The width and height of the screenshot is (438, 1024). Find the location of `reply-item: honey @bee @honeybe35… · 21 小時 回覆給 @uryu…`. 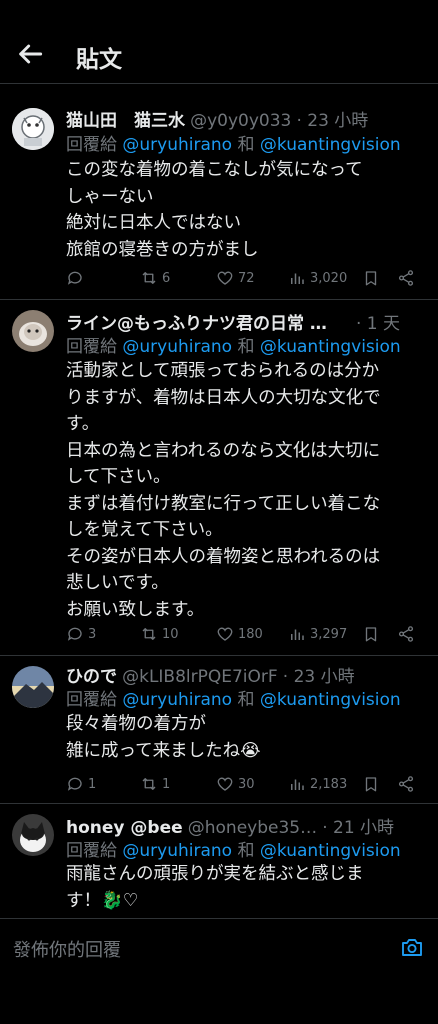

reply-item: honey @bee @honeybe35… · 21 小時 回覆給 @uryu… is located at coordinates (219, 861).